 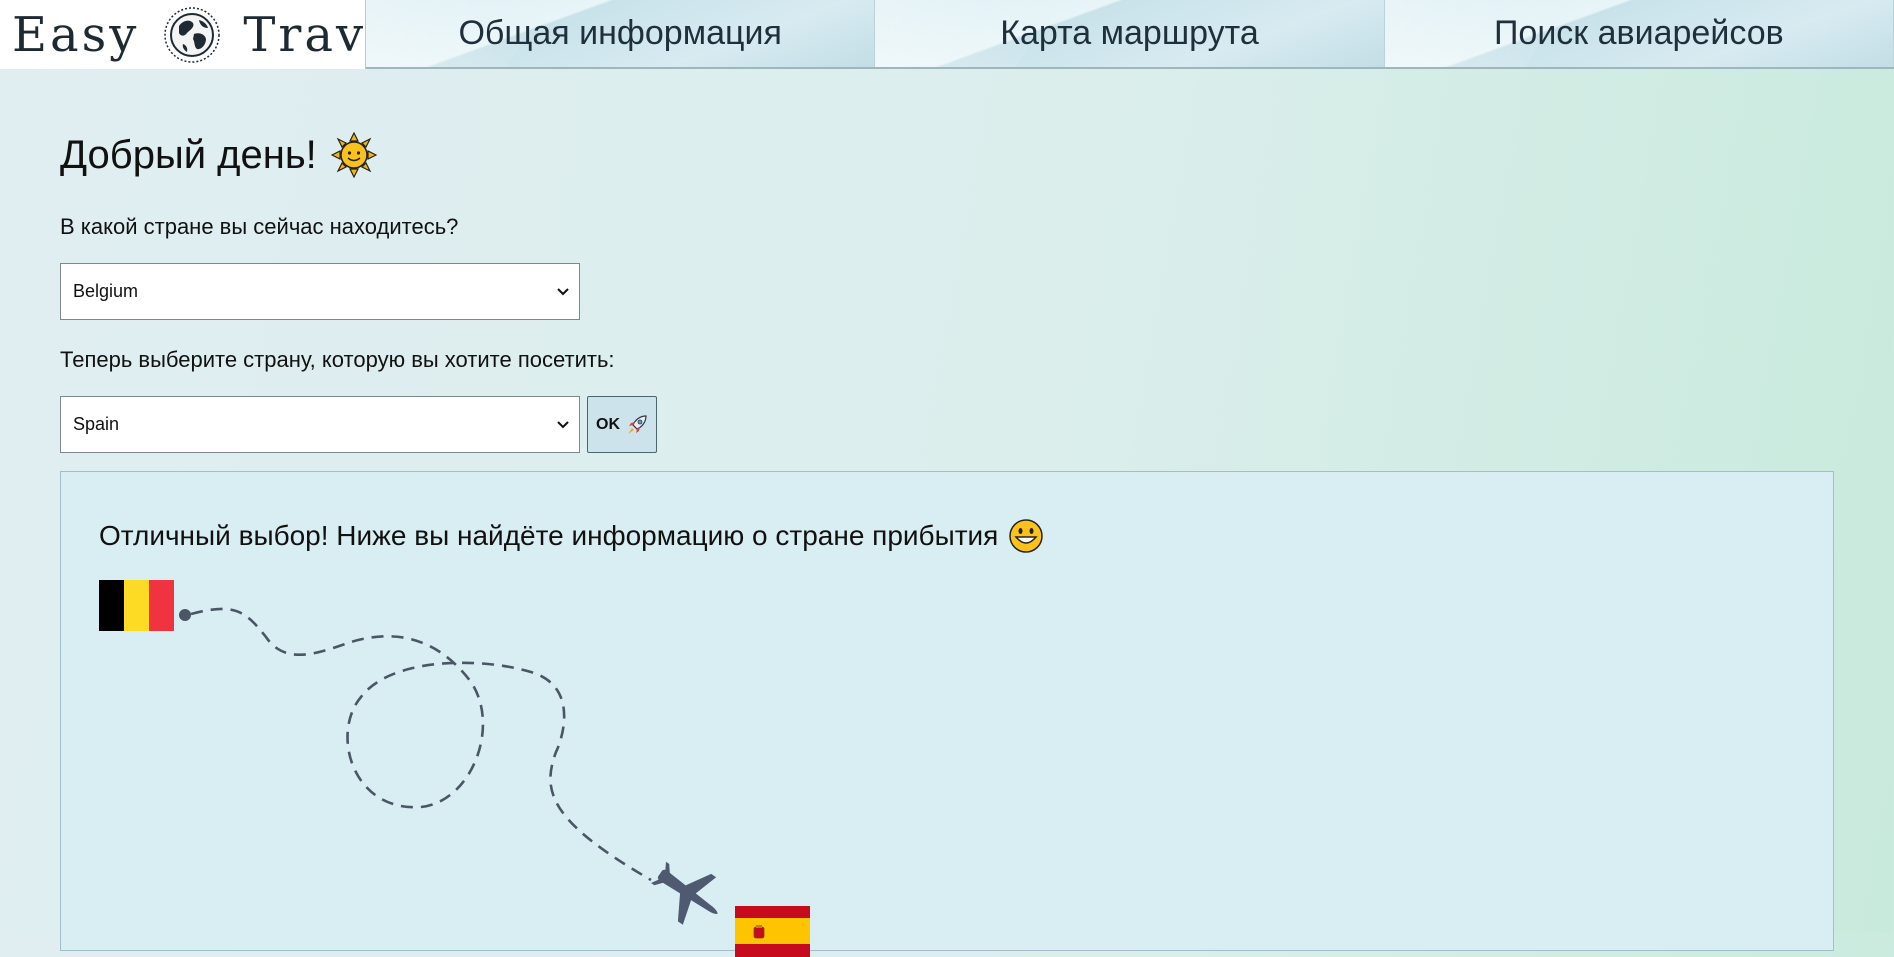 I want to click on current-country-value: Belgium, so click(x=106, y=291).